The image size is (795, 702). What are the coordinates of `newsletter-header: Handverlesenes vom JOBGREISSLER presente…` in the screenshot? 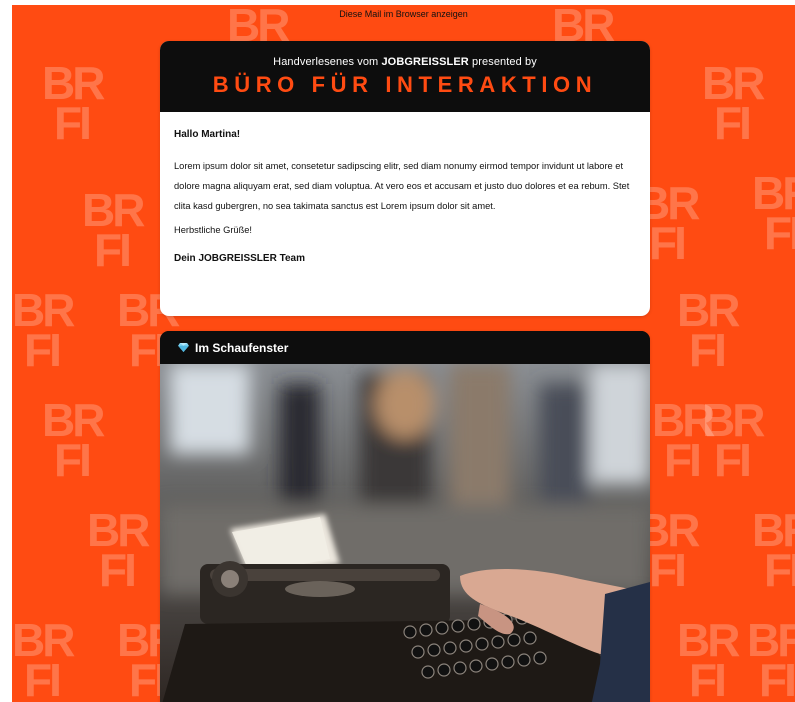 It's located at (405, 76).